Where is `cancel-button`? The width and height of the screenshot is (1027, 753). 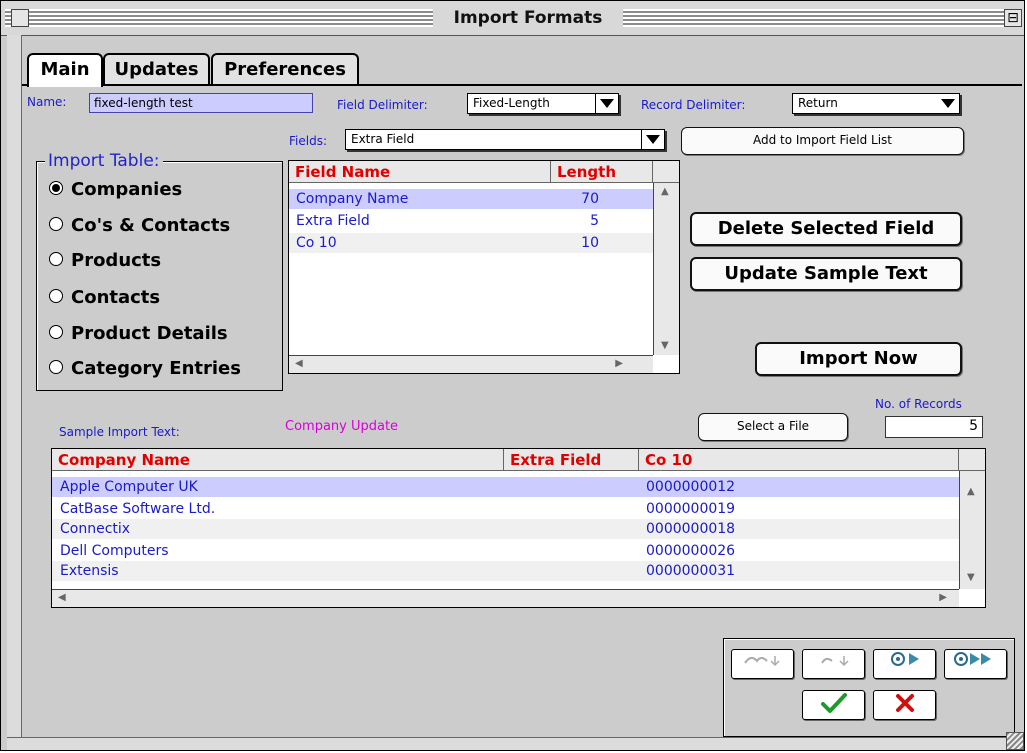
cancel-button is located at coordinates (904, 705).